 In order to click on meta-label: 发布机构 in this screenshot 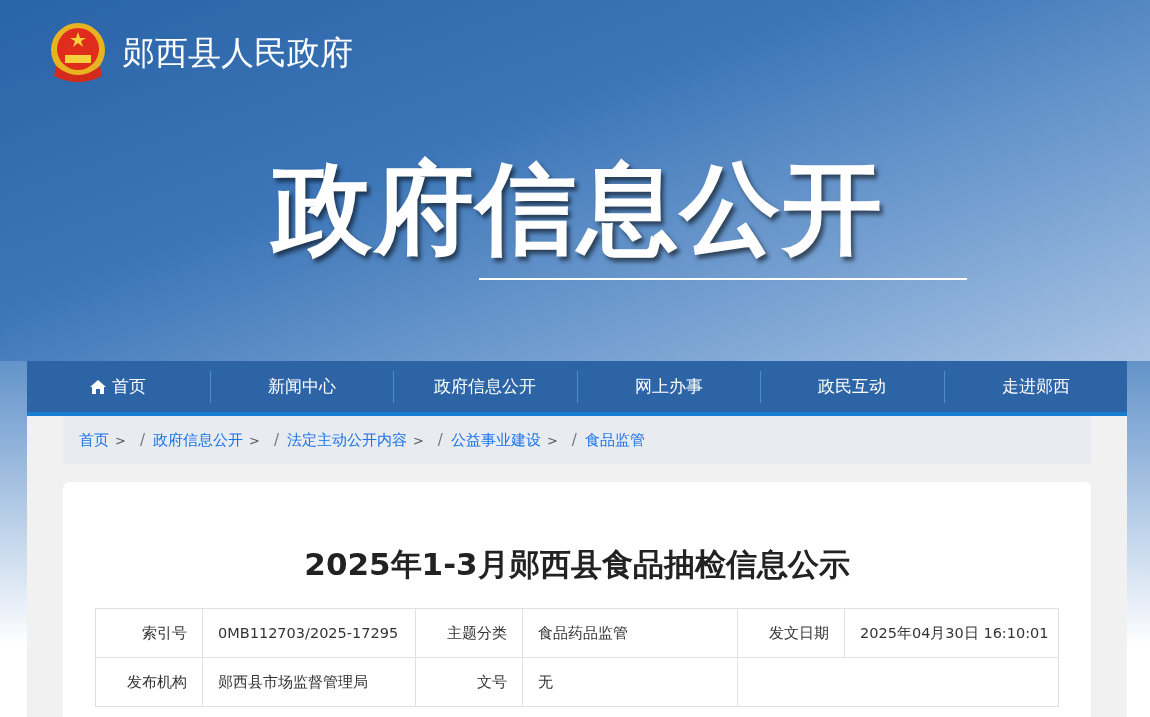, I will do `click(149, 682)`.